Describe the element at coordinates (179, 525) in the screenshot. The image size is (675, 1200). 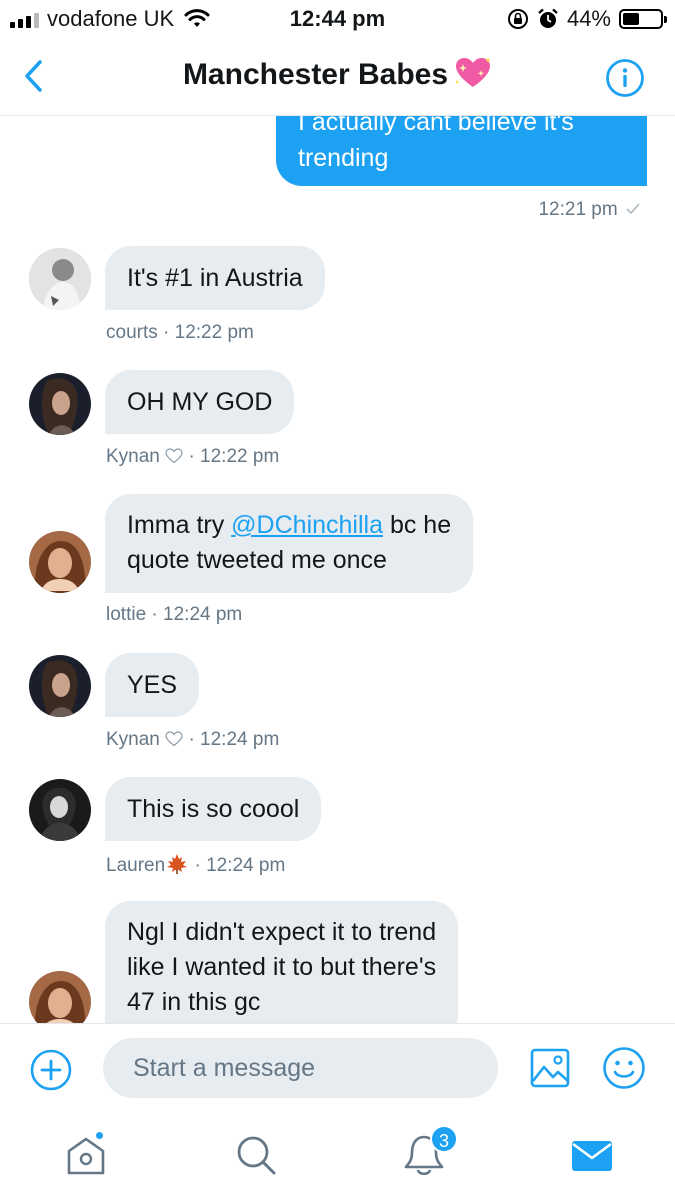
I see `message-text-before: Imma try` at that location.